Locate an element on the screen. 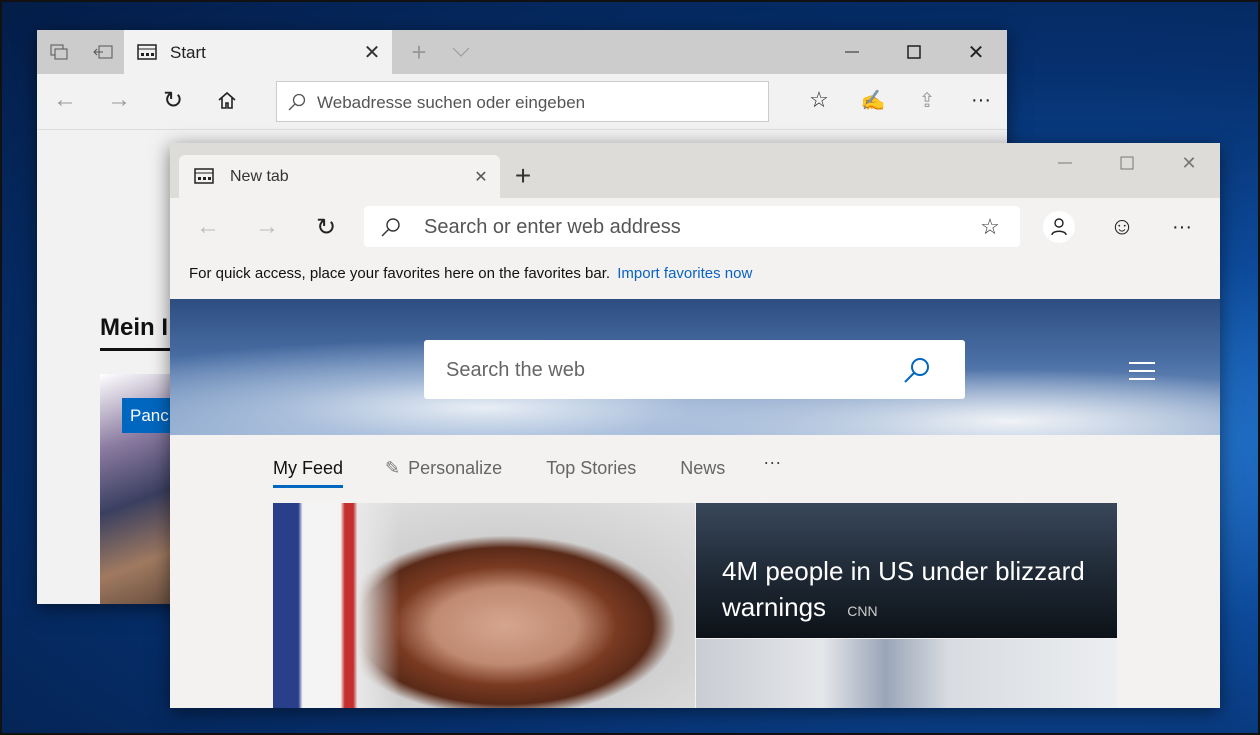 This screenshot has width=1260, height=735. tab-top-stories: Top Stories is located at coordinates (591, 473).